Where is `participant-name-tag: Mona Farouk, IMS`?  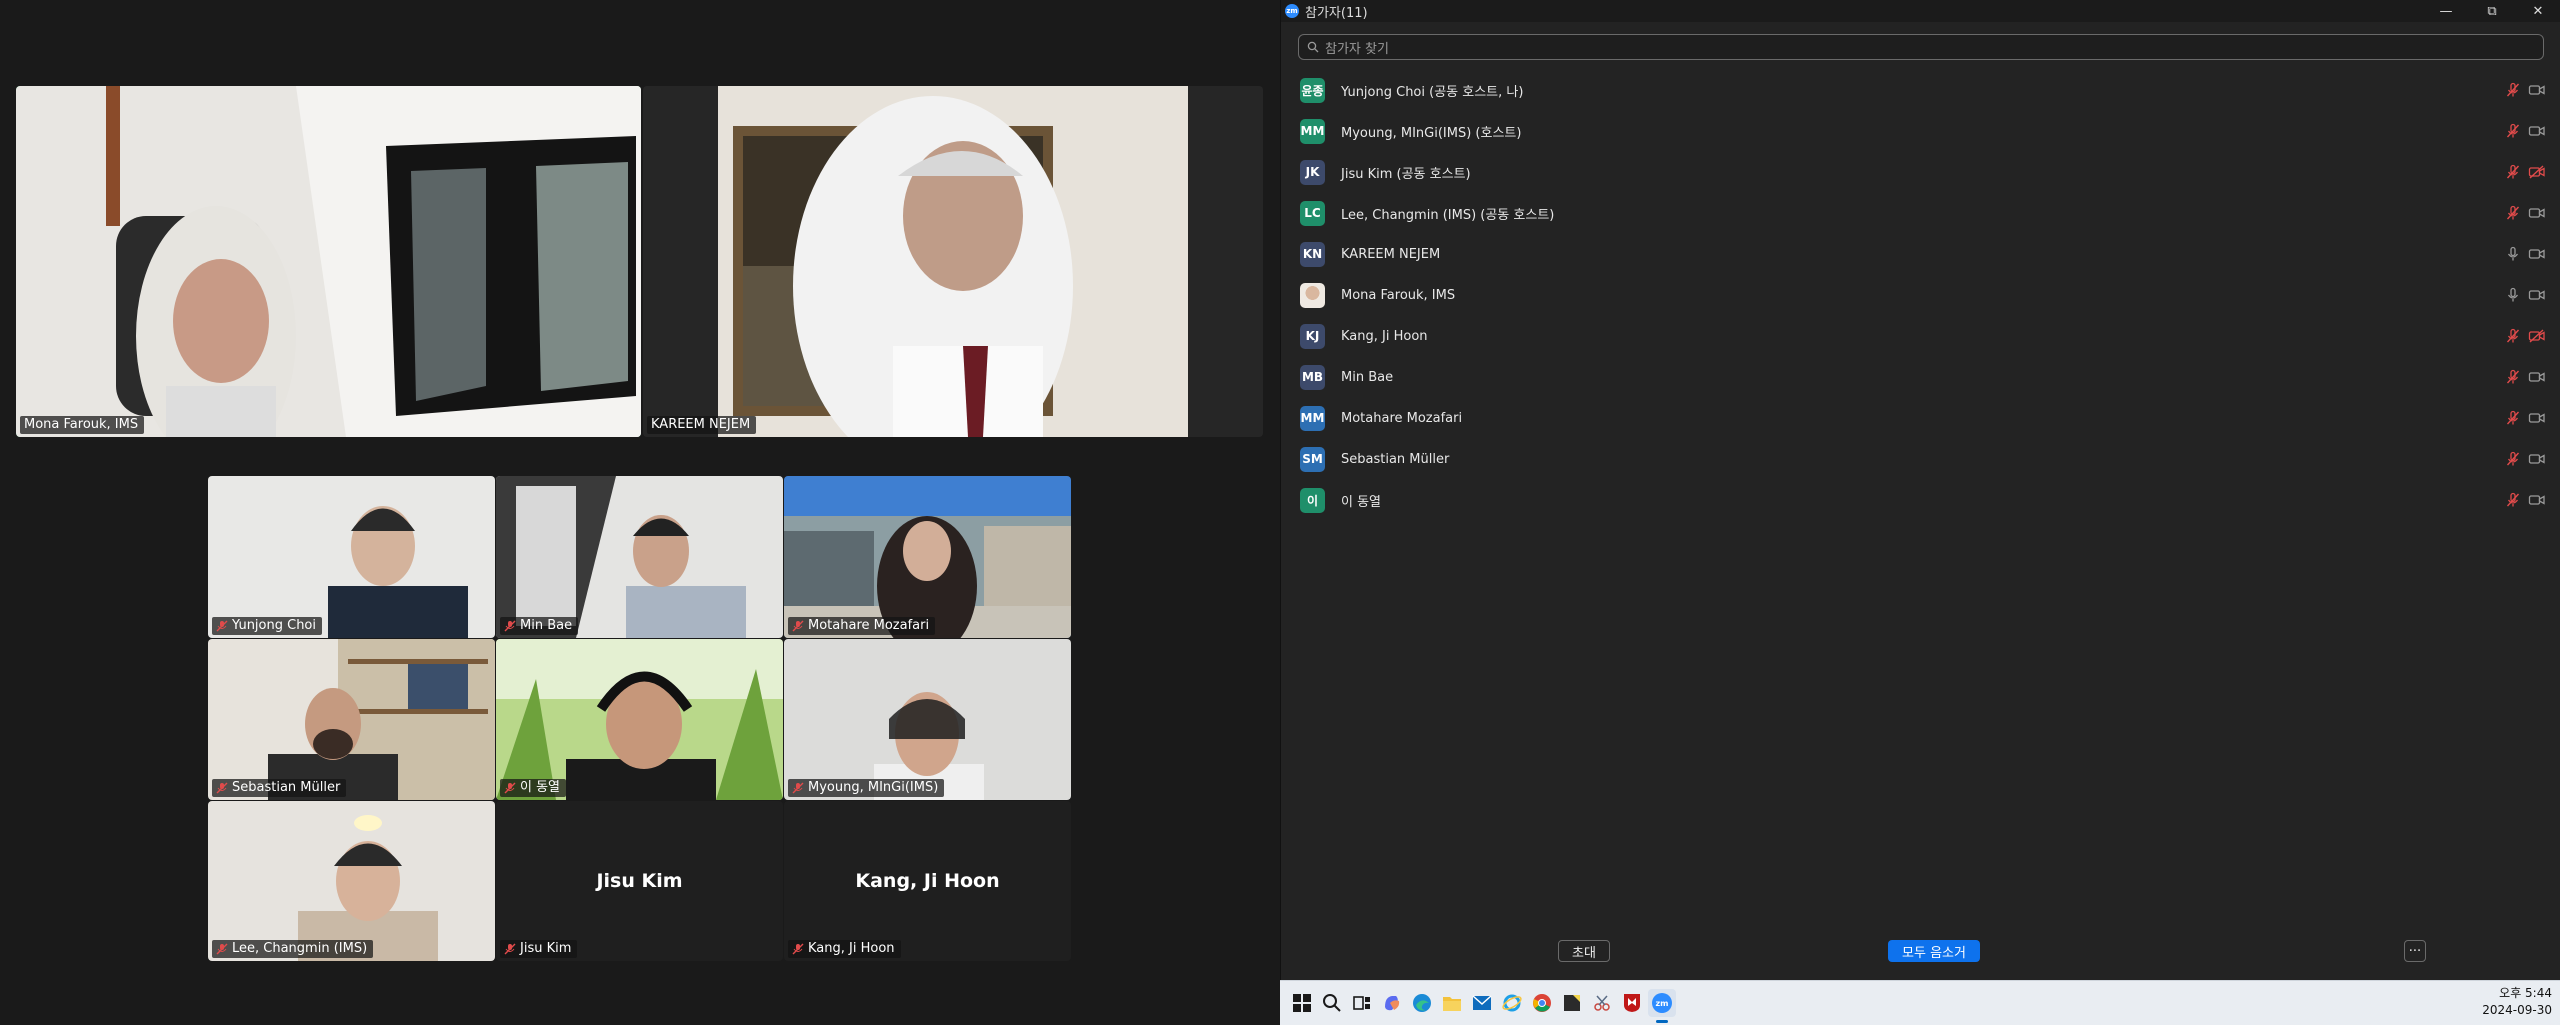 participant-name-tag: Mona Farouk, IMS is located at coordinates (82, 425).